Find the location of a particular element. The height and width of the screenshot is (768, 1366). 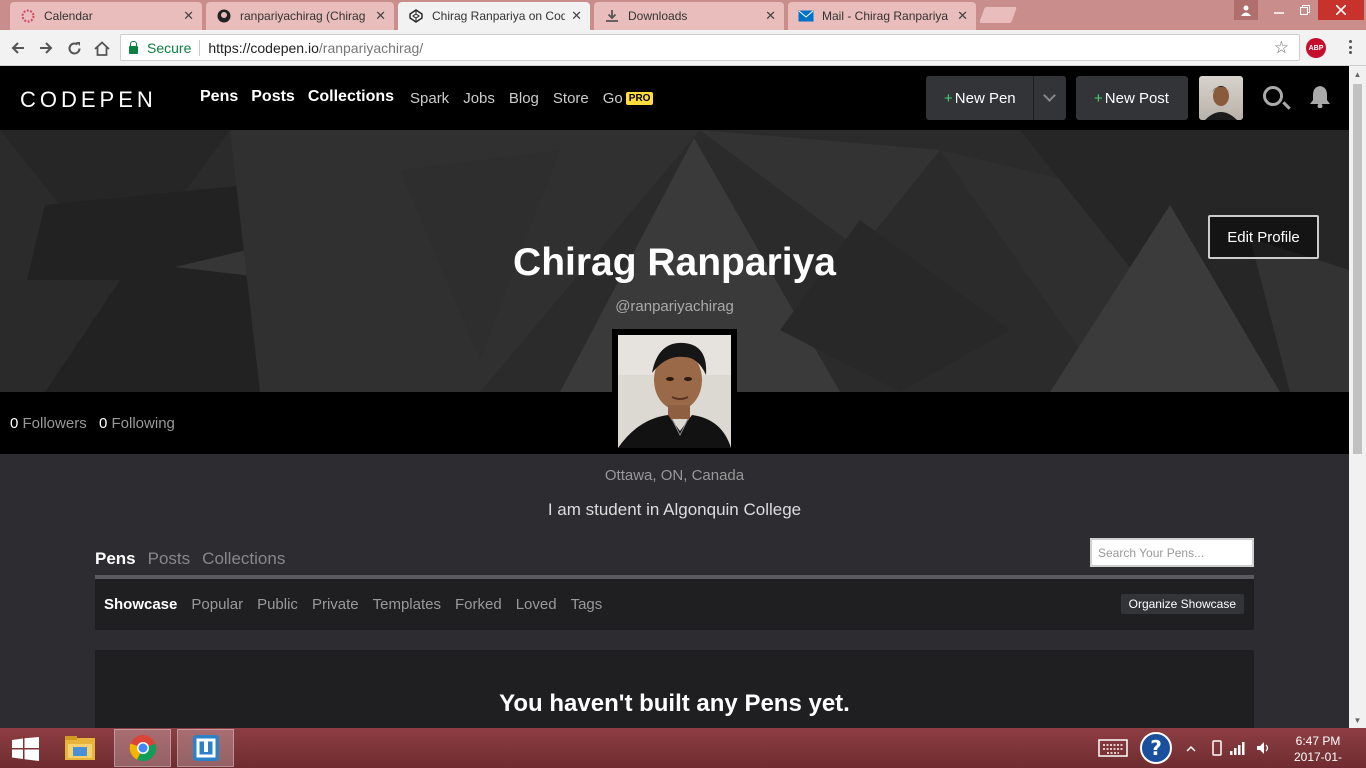

tab-collections: Collections is located at coordinates (243, 559).